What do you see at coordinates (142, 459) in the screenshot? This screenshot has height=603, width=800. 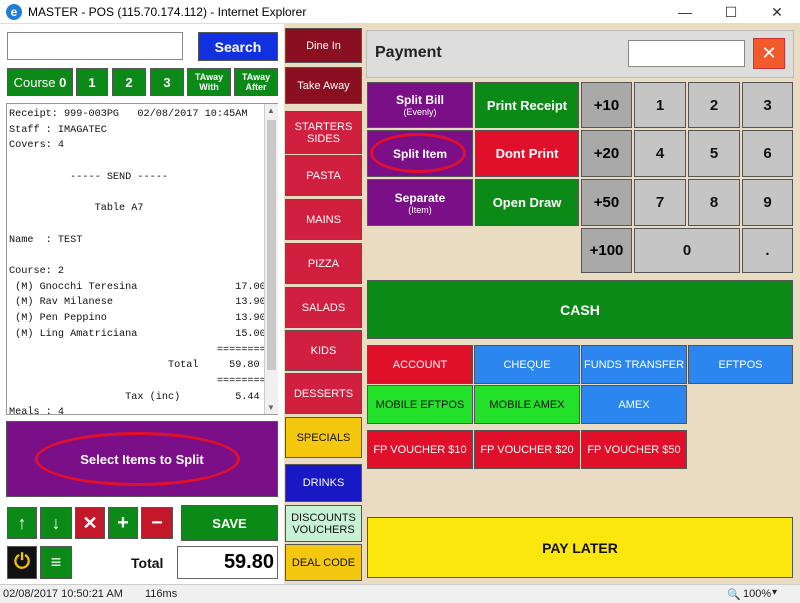 I see `select-items-to-split-button: Select Items to Split` at bounding box center [142, 459].